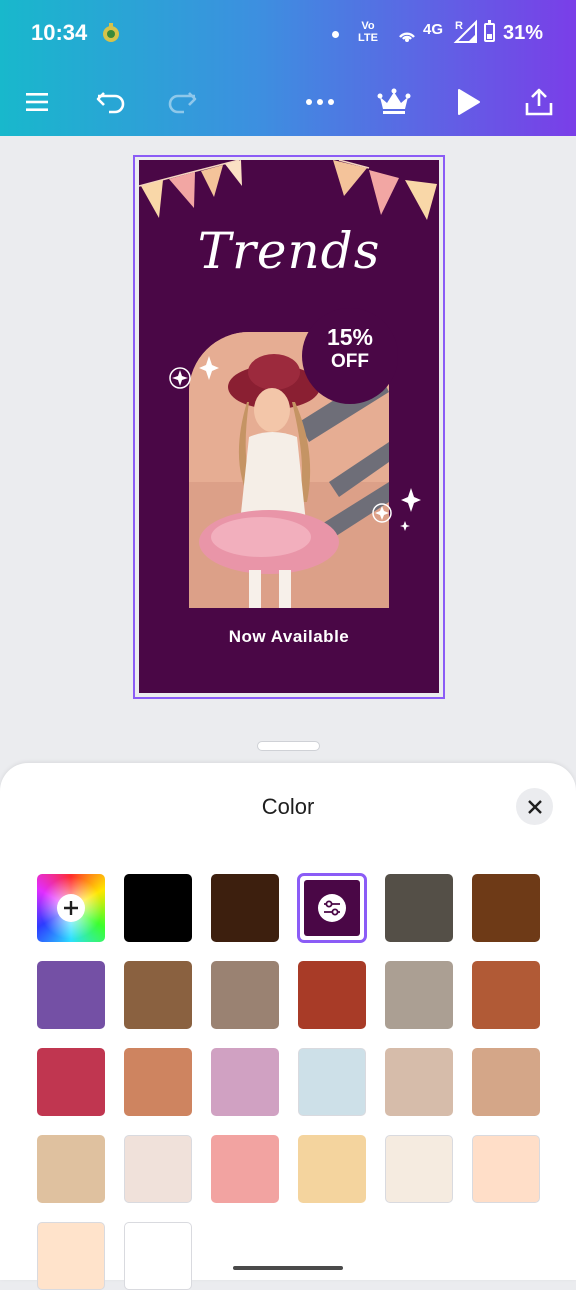 Image resolution: width=576 pixels, height=1290 pixels. Describe the element at coordinates (489, 31) in the screenshot. I see `battery-icon` at that location.